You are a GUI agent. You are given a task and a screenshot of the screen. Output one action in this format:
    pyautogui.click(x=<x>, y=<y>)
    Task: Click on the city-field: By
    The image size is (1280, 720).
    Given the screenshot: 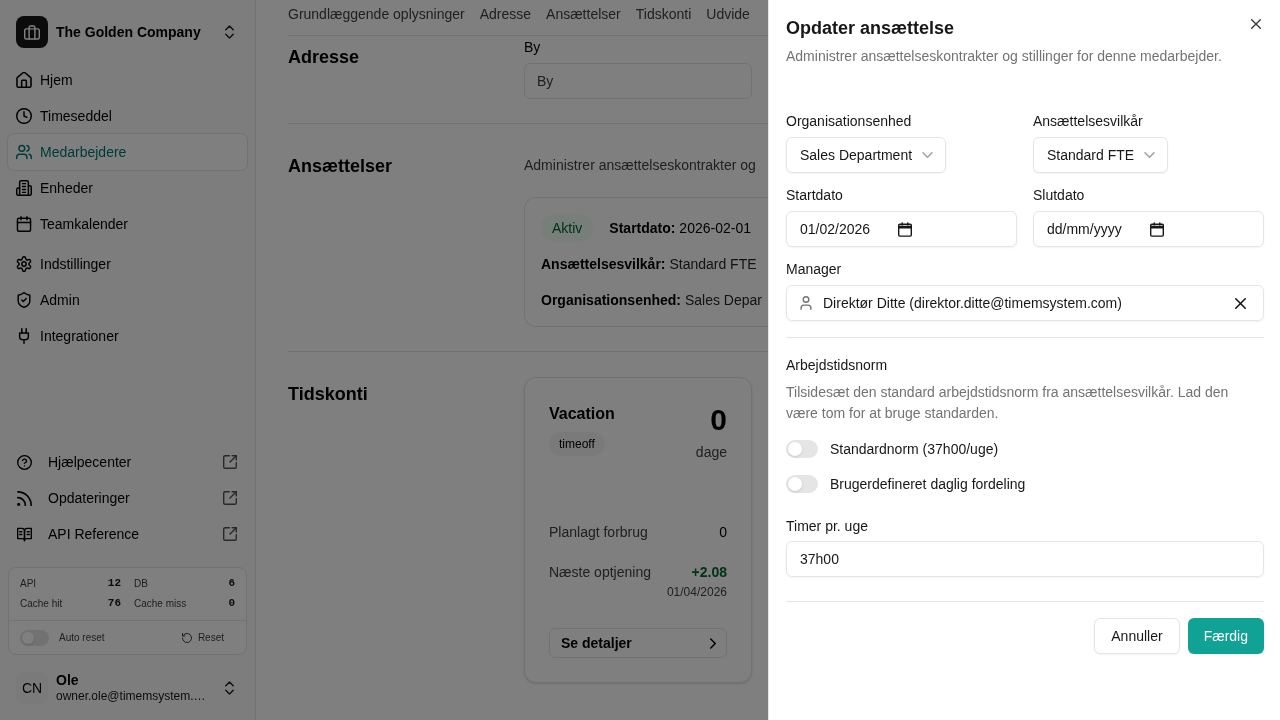 What is the action you would take?
    pyautogui.click(x=638, y=81)
    